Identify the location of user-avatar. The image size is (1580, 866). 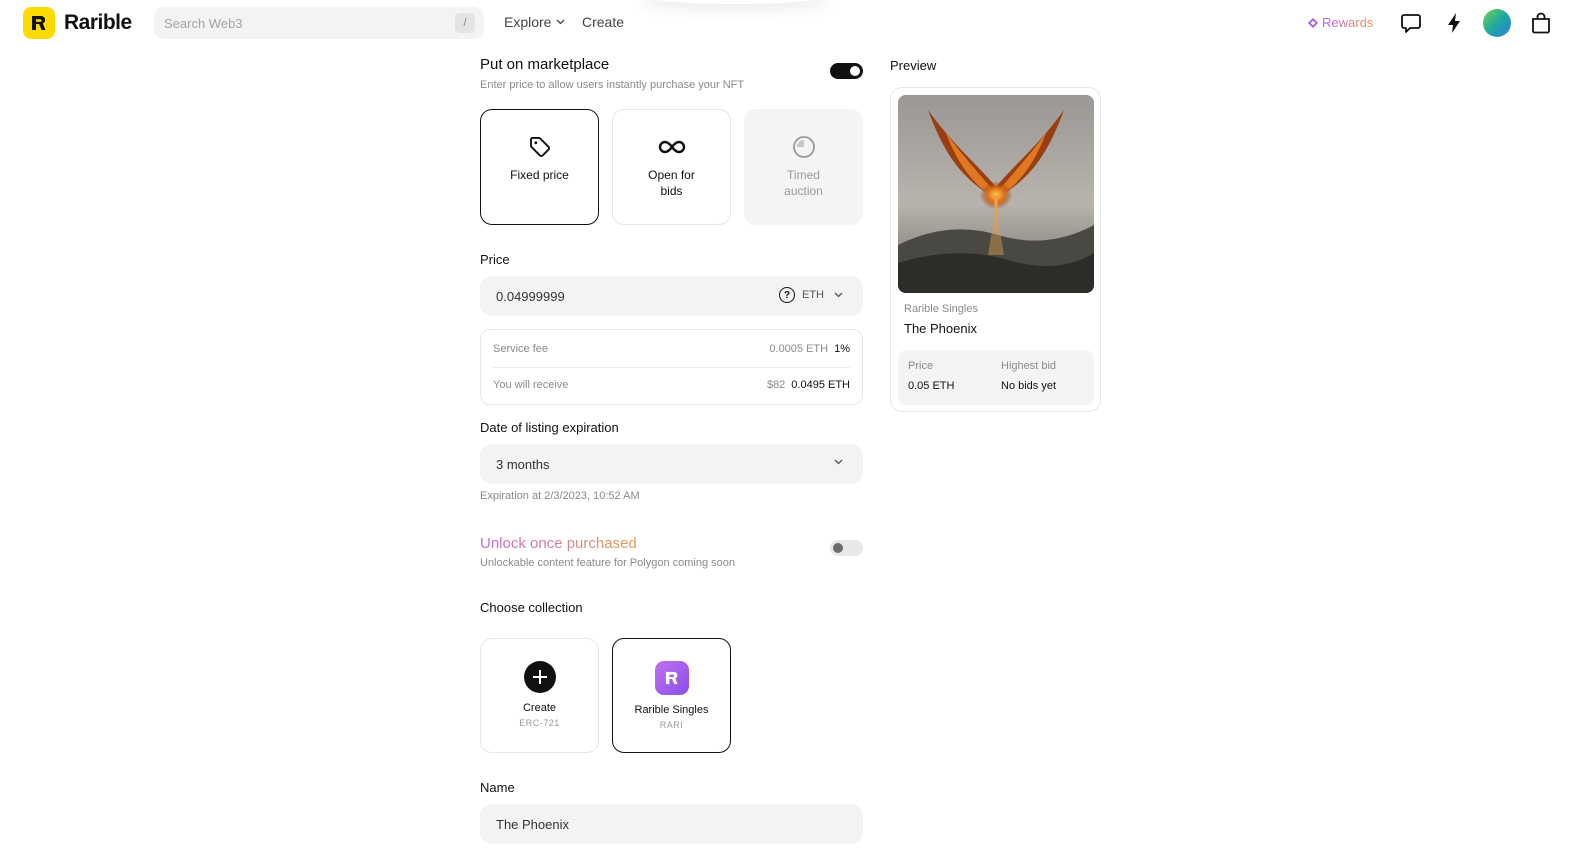
(1497, 23).